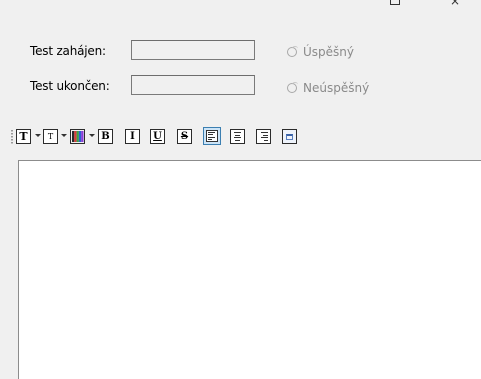 This screenshot has width=481, height=379. Describe the element at coordinates (455, 4) in the screenshot. I see `close-icon: ×` at that location.